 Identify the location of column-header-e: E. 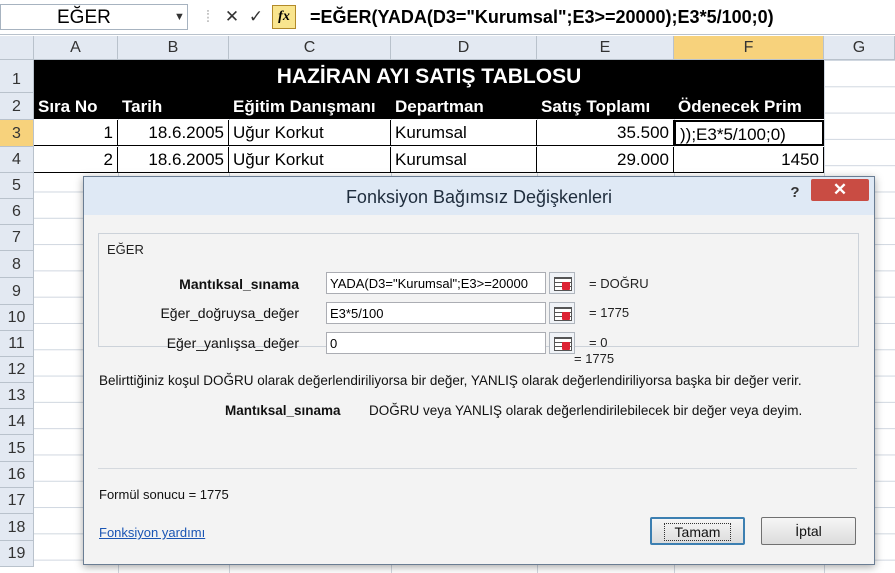
(605, 48).